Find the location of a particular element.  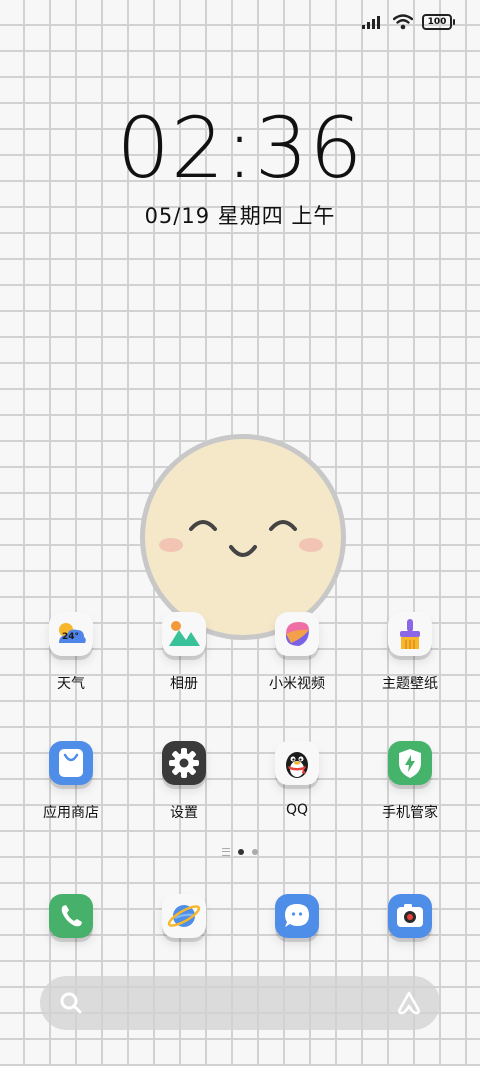

messages-icon is located at coordinates (297, 916).